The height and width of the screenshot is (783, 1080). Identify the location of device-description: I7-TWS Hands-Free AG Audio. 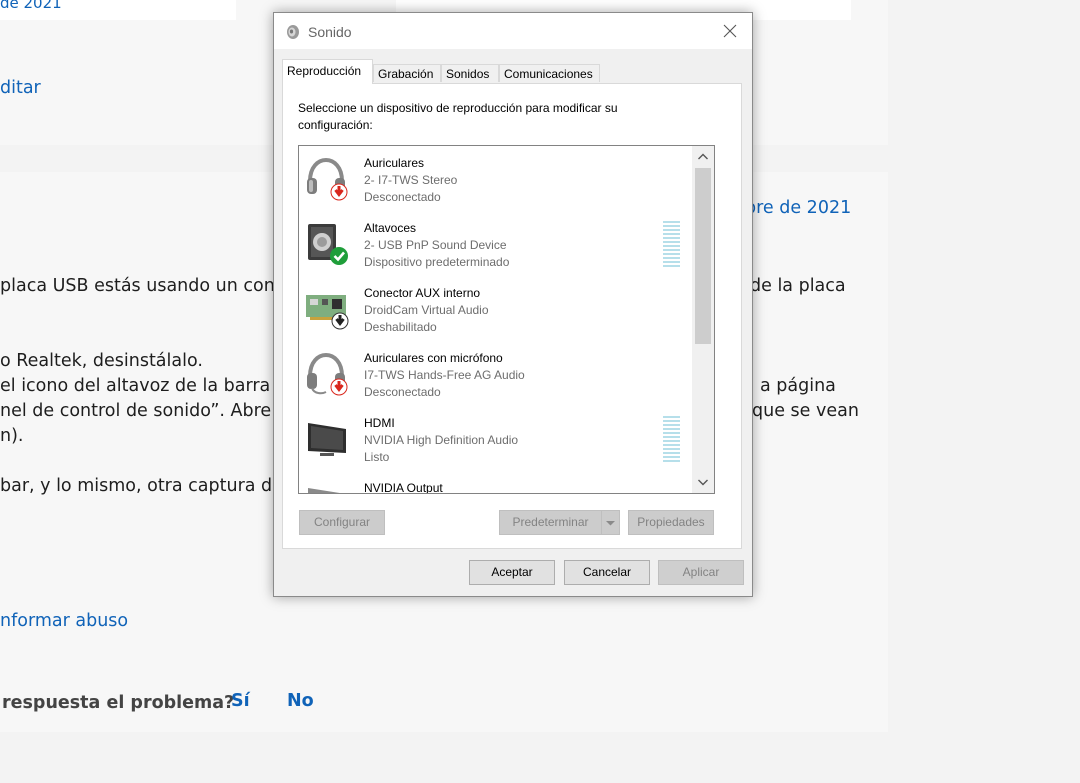
(444, 375).